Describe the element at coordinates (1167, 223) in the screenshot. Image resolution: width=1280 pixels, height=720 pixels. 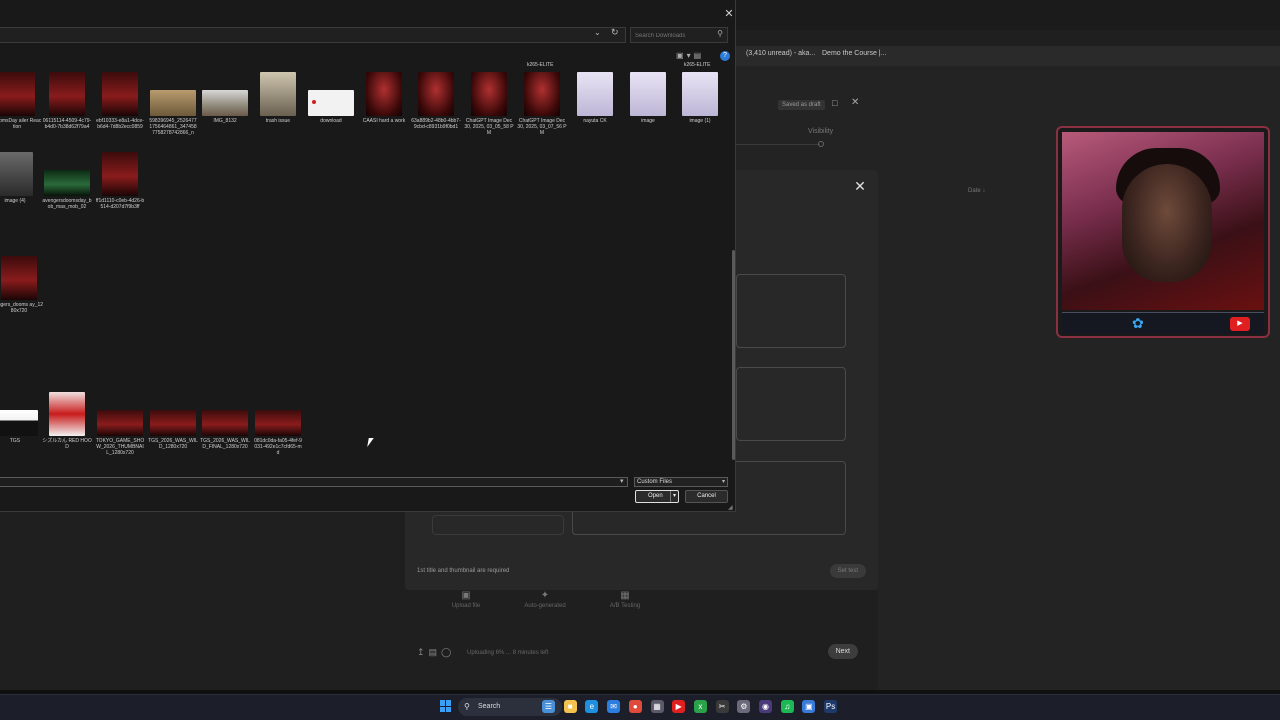
I see `webcam-person` at that location.